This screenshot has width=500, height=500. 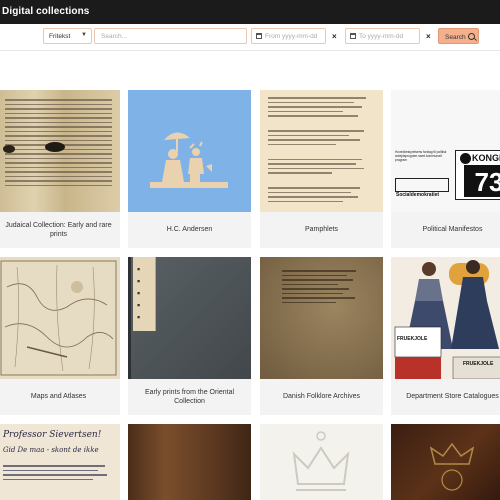 I want to click on map-image, so click(x=58, y=318).